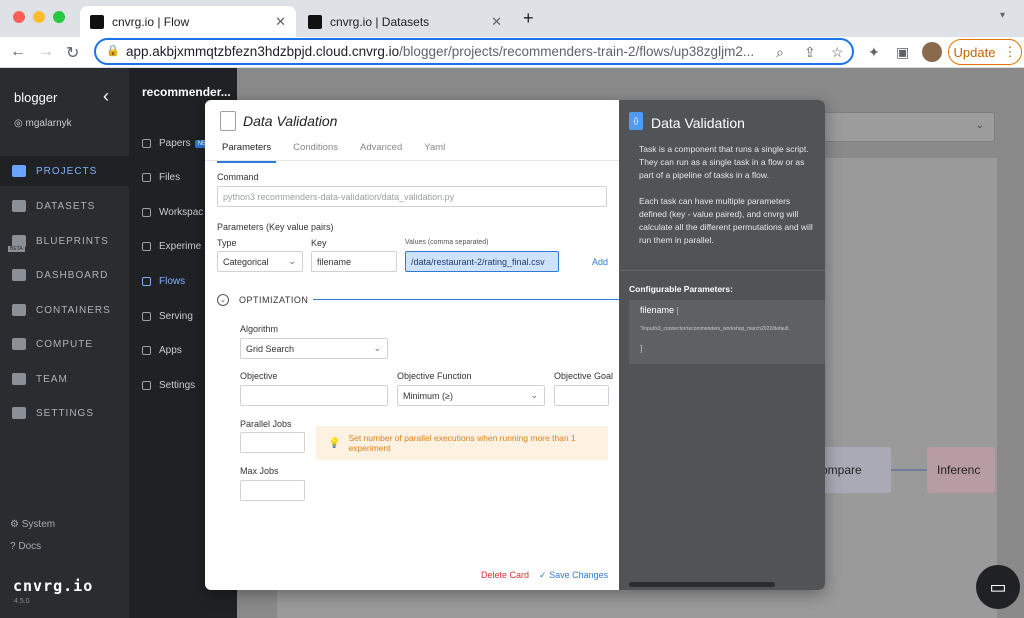 The image size is (1024, 618). What do you see at coordinates (72, 53) in the screenshot?
I see `reload-icon: ↻` at bounding box center [72, 53].